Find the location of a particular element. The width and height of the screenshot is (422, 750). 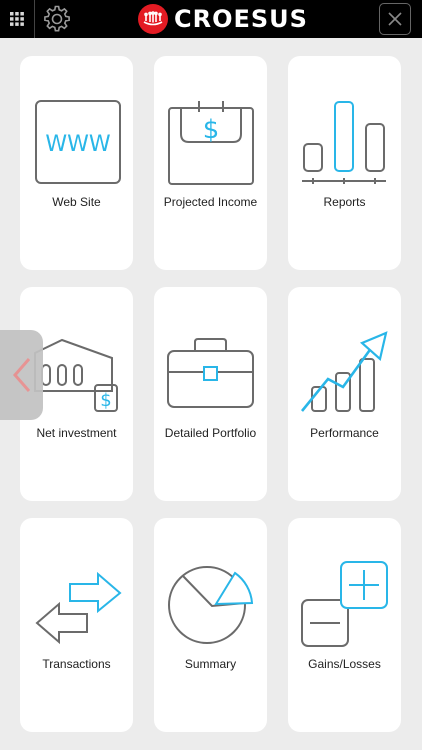

tile-transactions: Transactions is located at coordinates (76, 625).